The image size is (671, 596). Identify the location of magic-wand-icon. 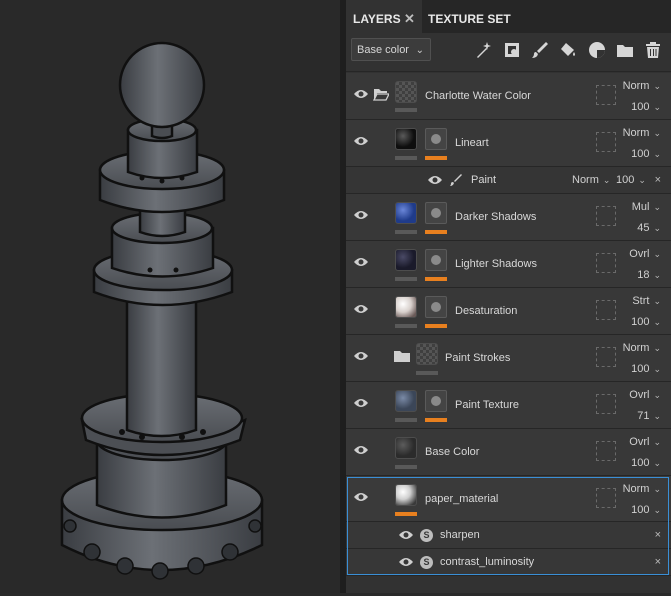
(484, 50).